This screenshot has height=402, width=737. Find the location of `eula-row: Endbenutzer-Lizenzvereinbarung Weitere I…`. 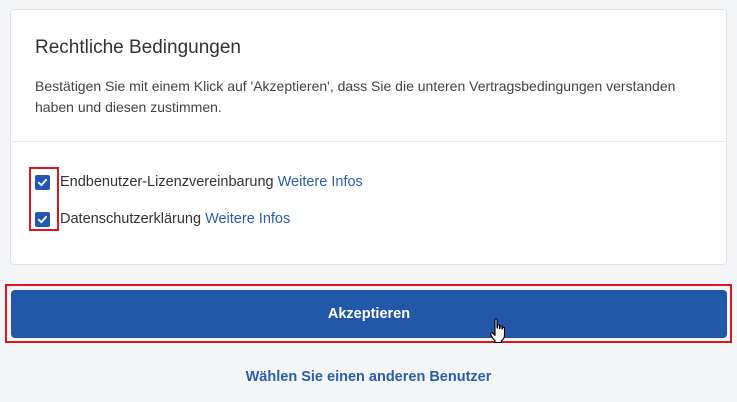

eula-row: Endbenutzer-Lizenzvereinbarung Weitere I… is located at coordinates (199, 182).